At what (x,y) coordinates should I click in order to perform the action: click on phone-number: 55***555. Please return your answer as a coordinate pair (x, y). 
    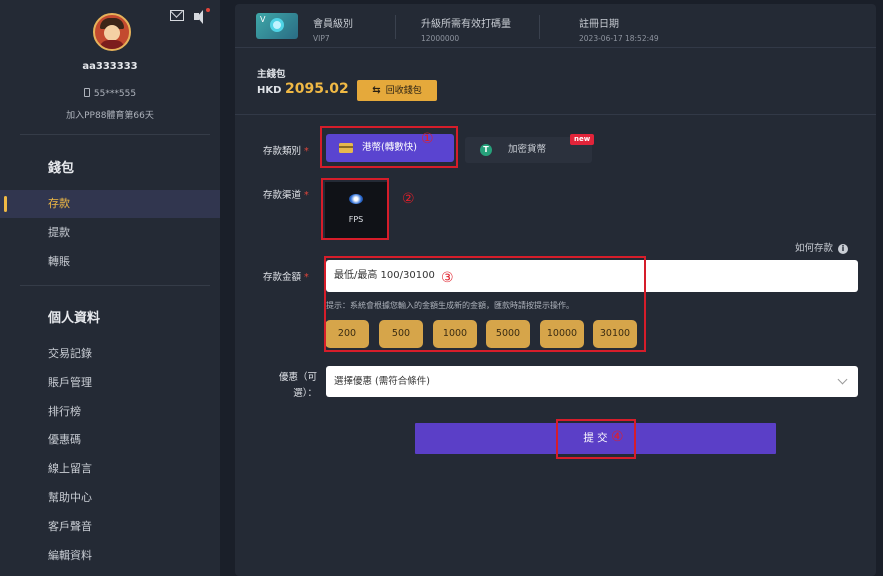
    Looking at the image, I should click on (115, 94).